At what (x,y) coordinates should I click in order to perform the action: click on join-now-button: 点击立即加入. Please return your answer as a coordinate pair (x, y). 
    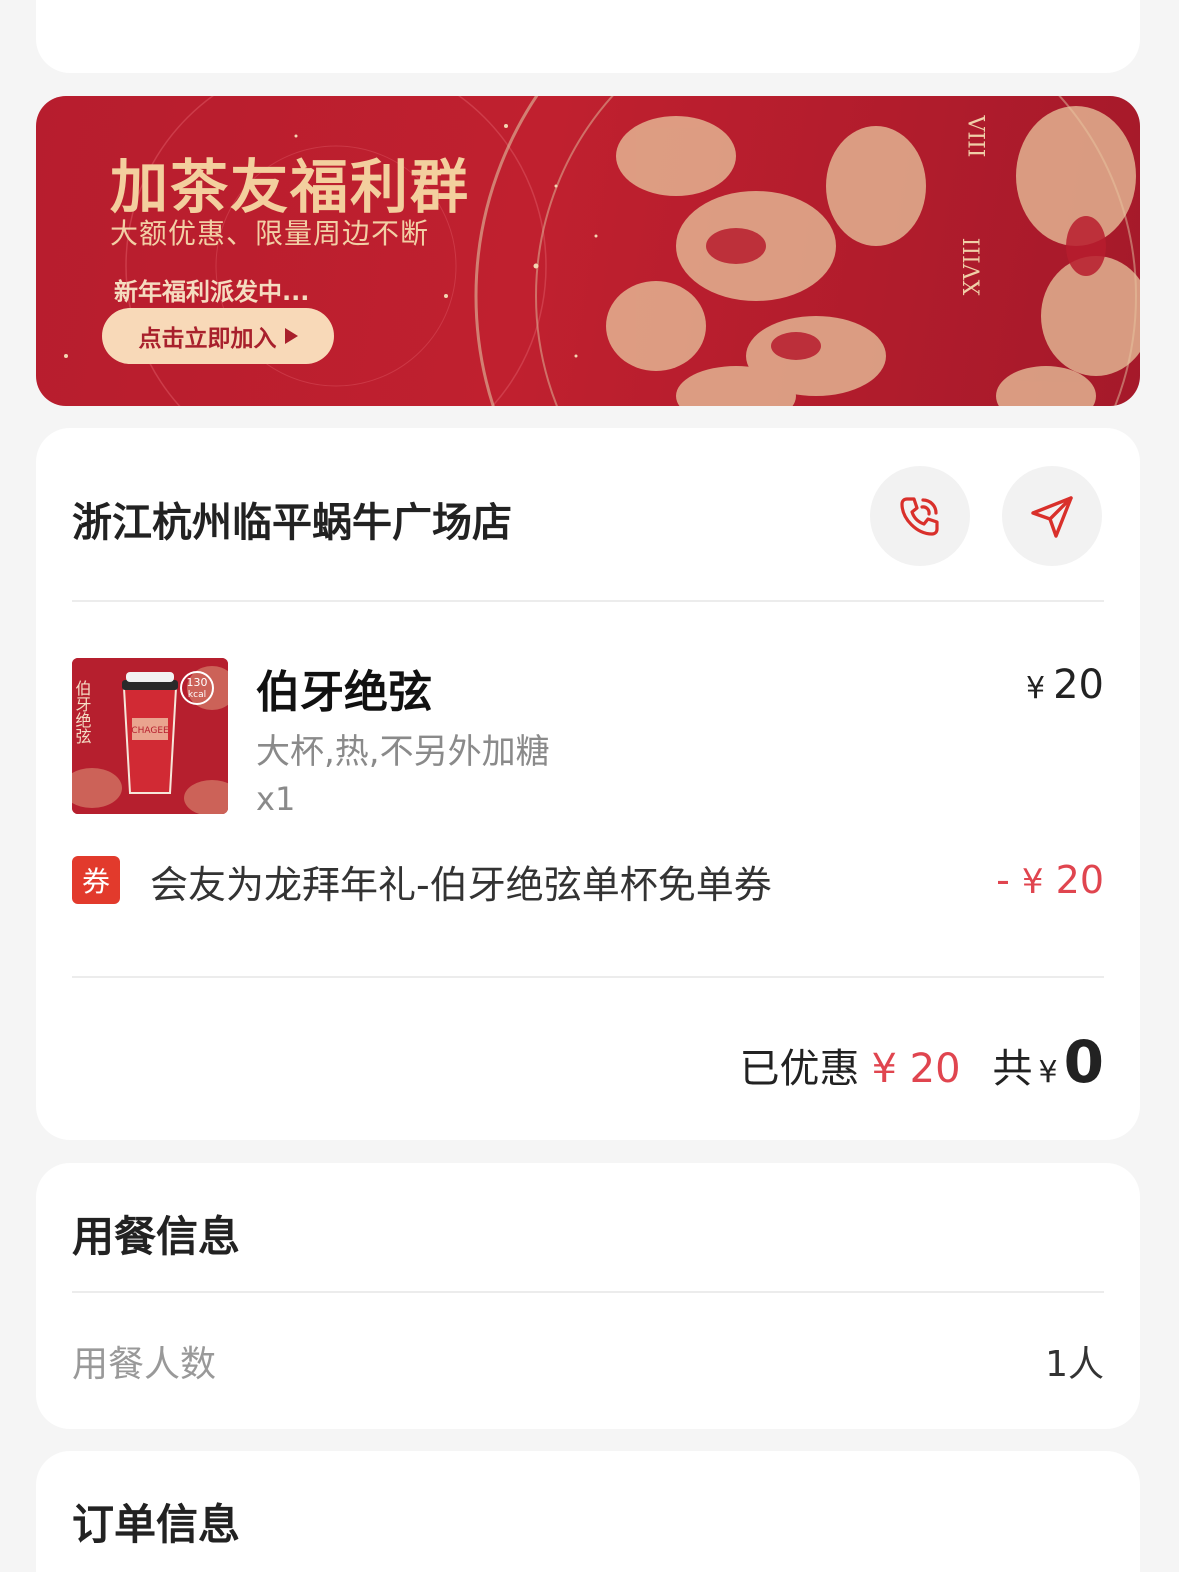
    Looking at the image, I should click on (218, 336).